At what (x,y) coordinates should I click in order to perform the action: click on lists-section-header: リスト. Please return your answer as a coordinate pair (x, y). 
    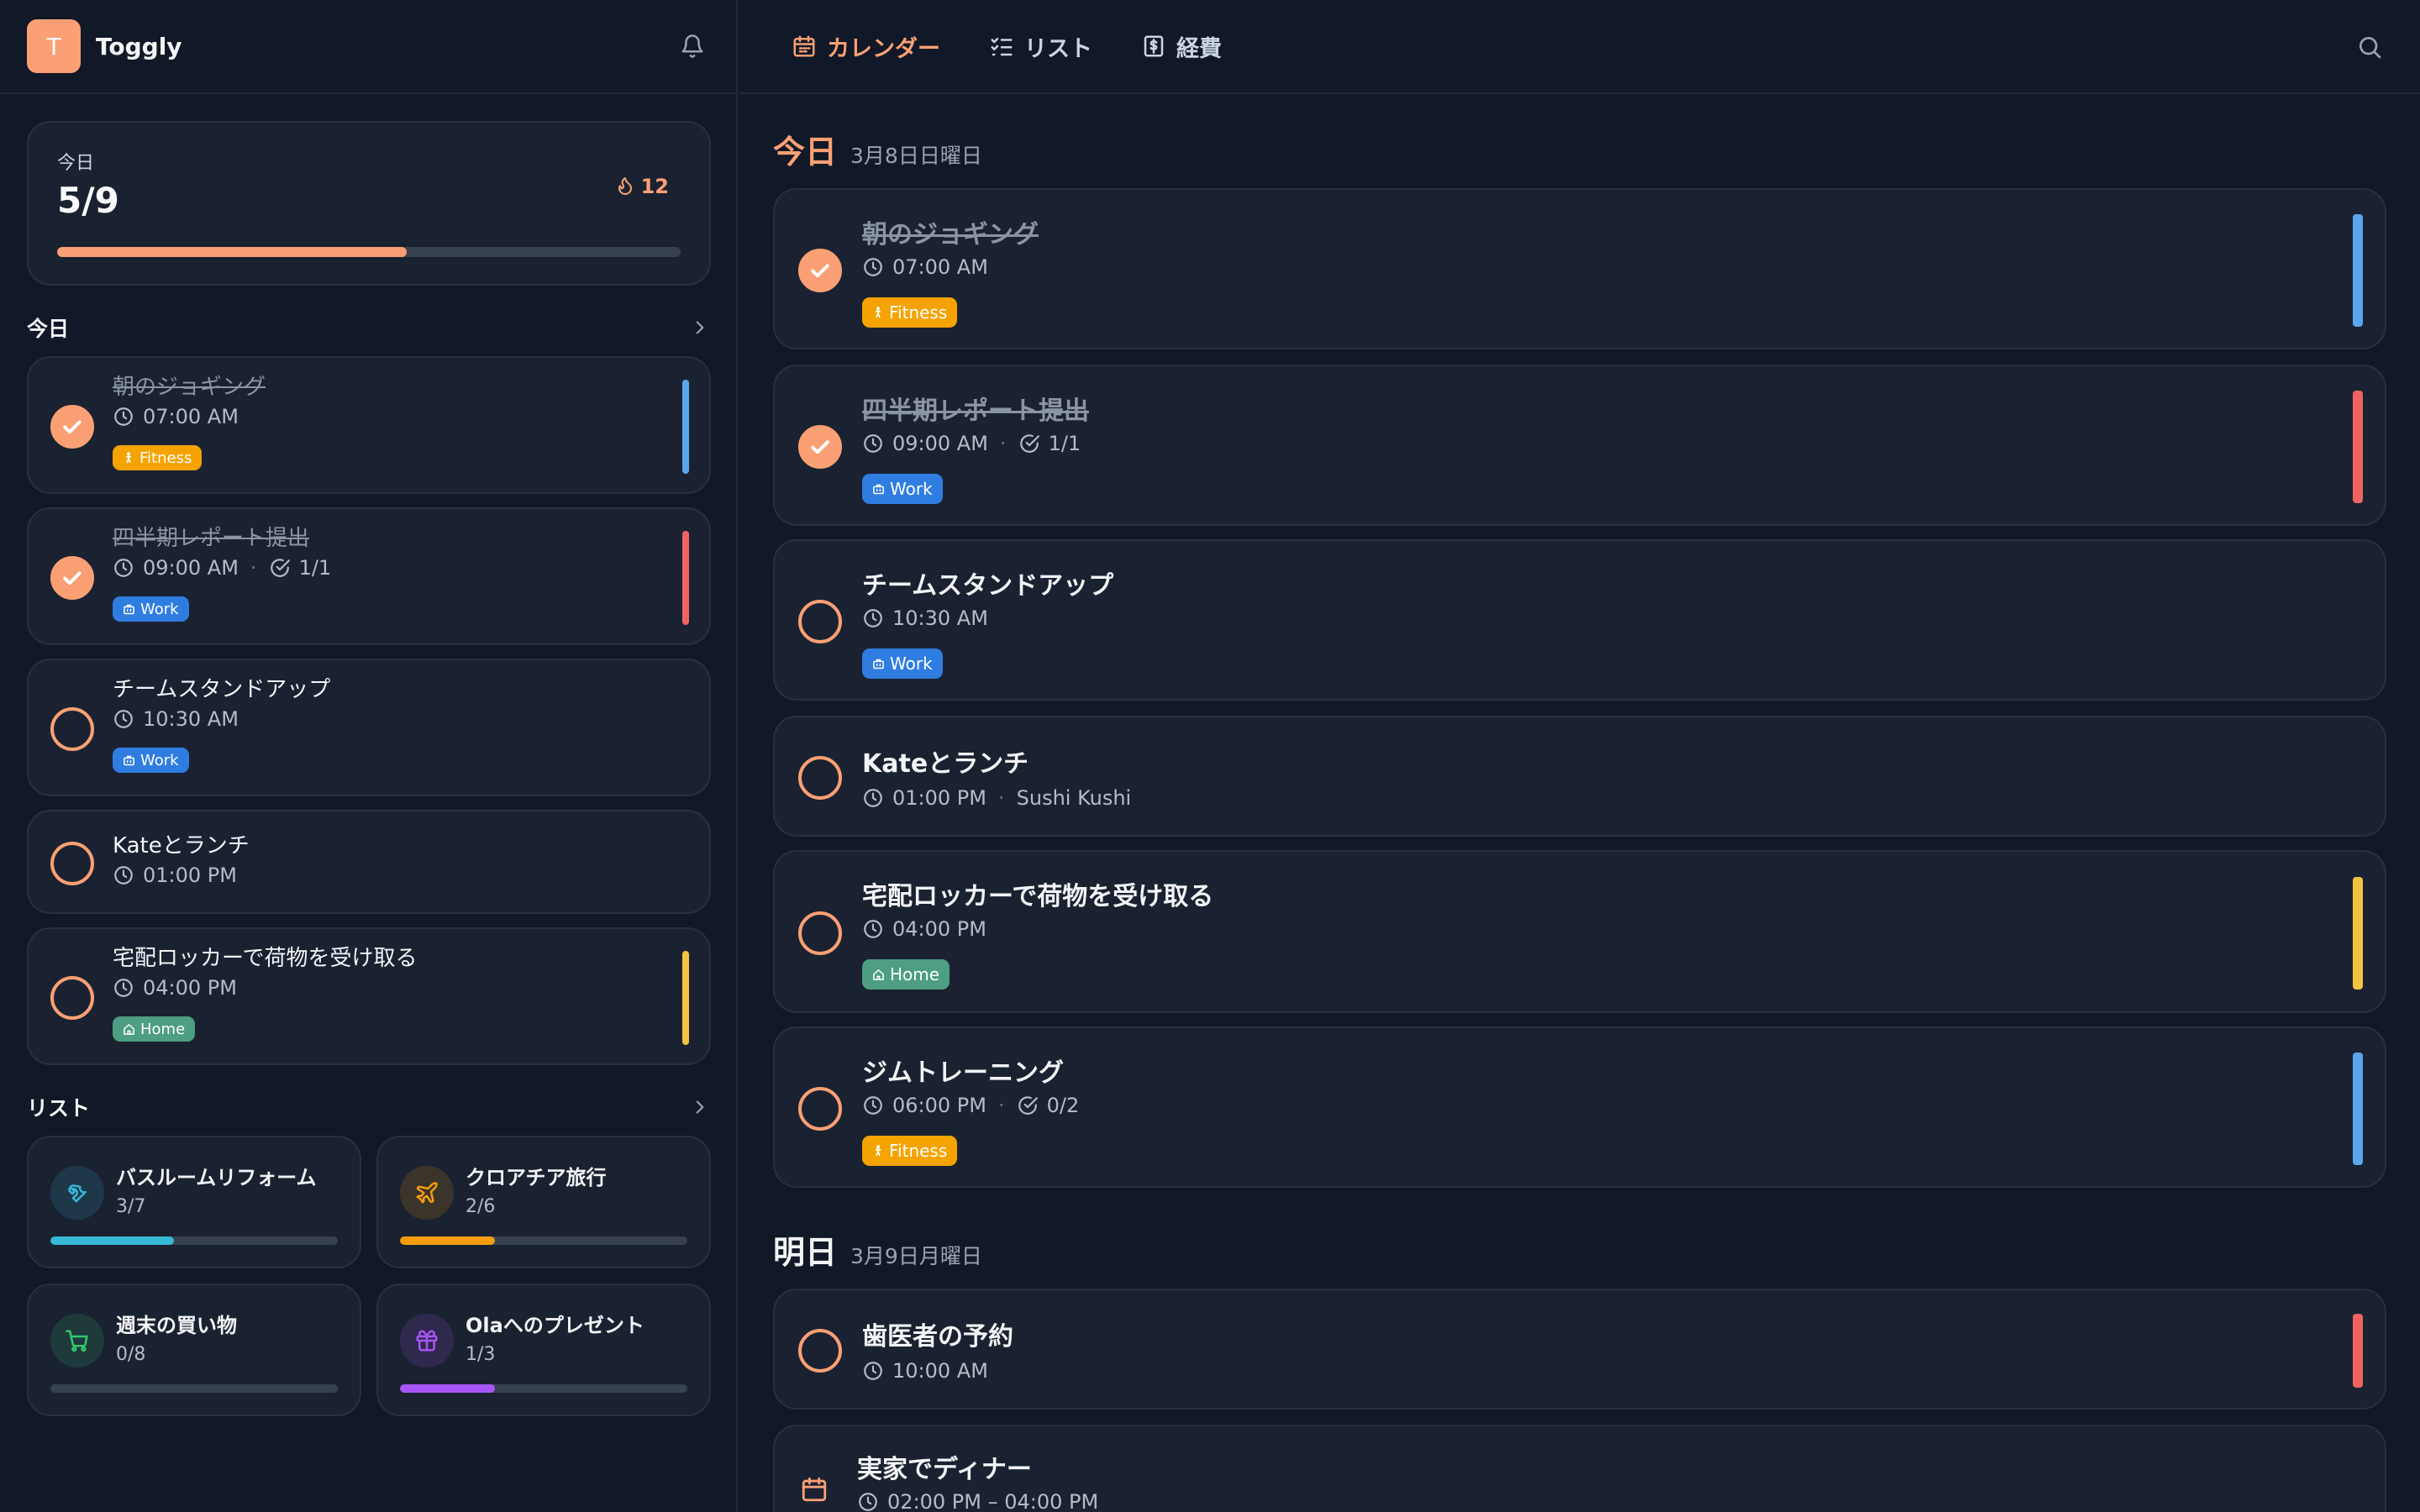
    Looking at the image, I should click on (369, 1107).